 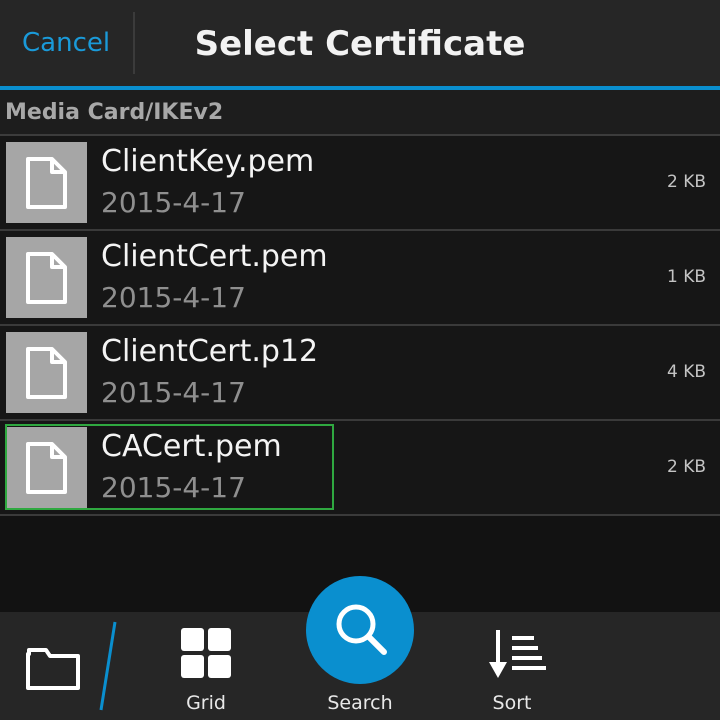 What do you see at coordinates (191, 446) in the screenshot?
I see `file-name: CACert.pem` at bounding box center [191, 446].